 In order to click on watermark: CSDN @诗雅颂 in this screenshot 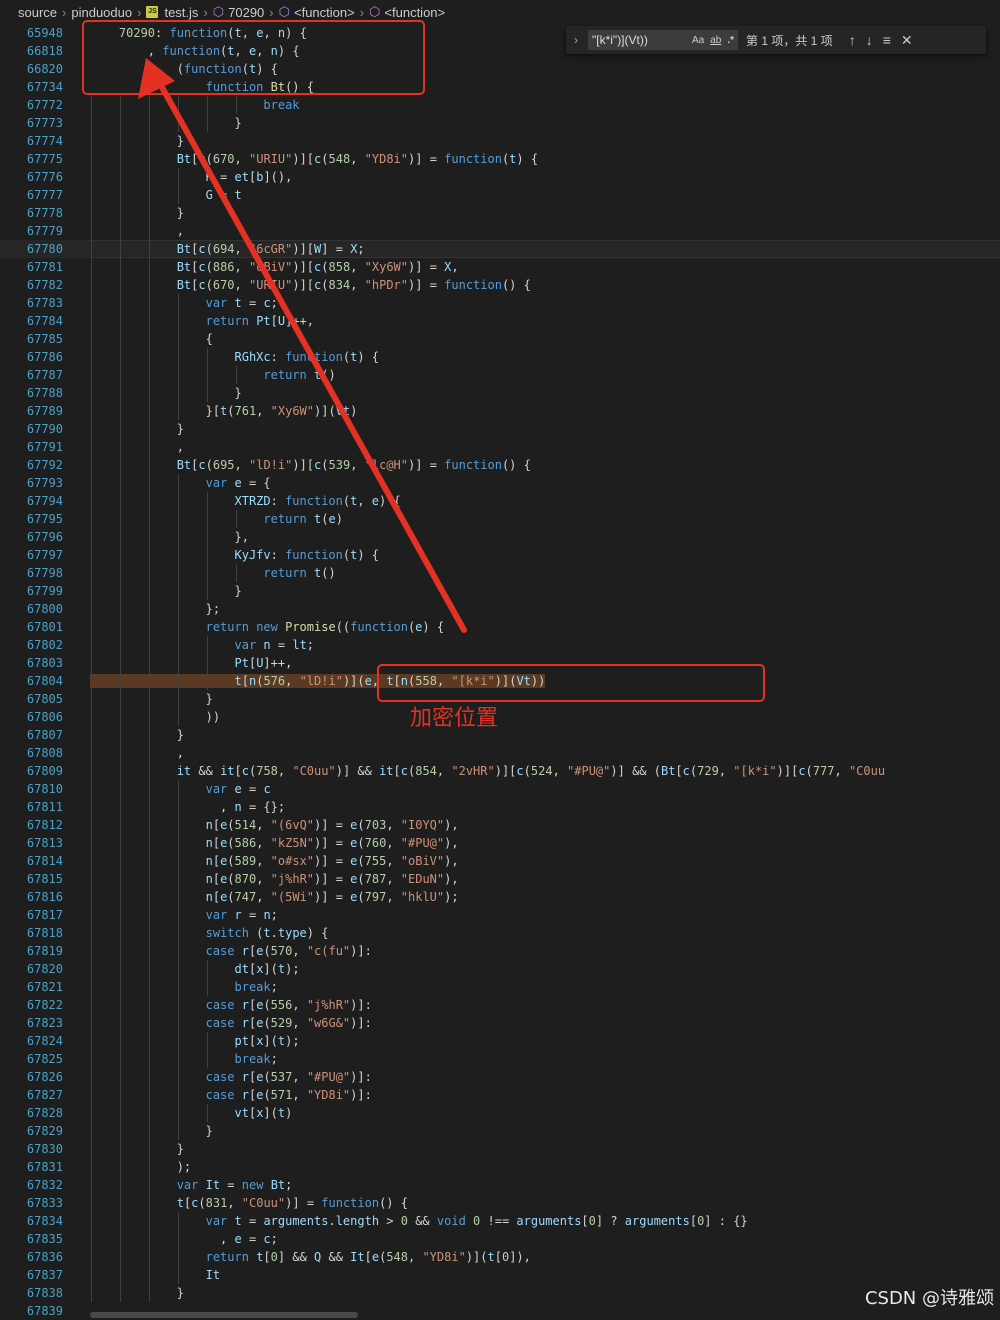, I will do `click(929, 1298)`.